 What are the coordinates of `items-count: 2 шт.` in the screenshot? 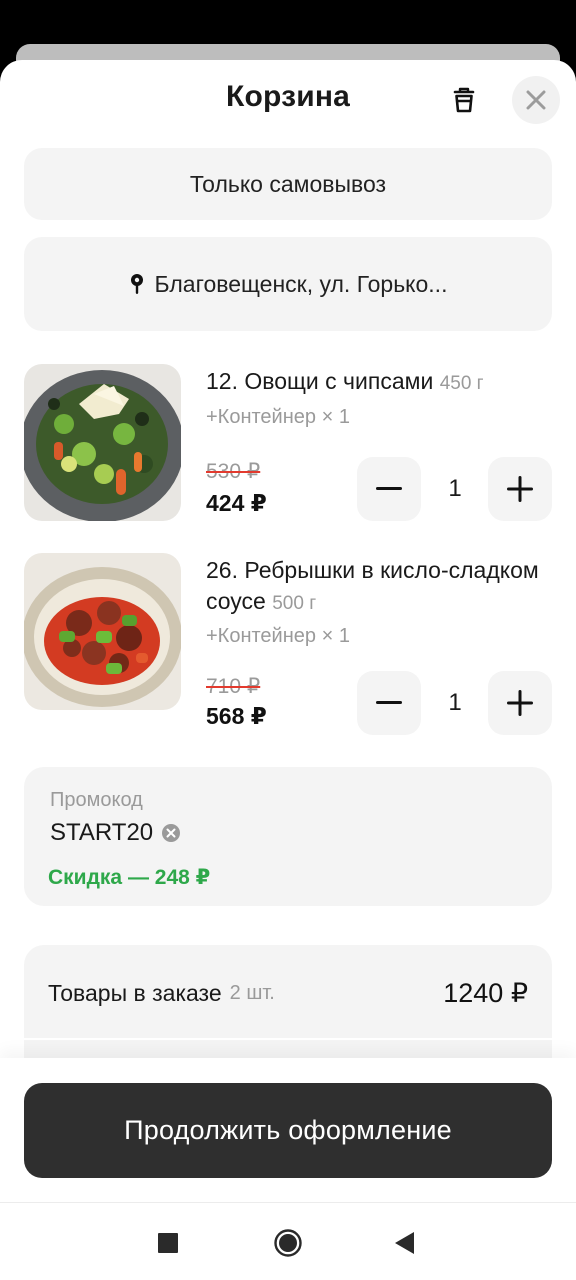 It's located at (252, 992).